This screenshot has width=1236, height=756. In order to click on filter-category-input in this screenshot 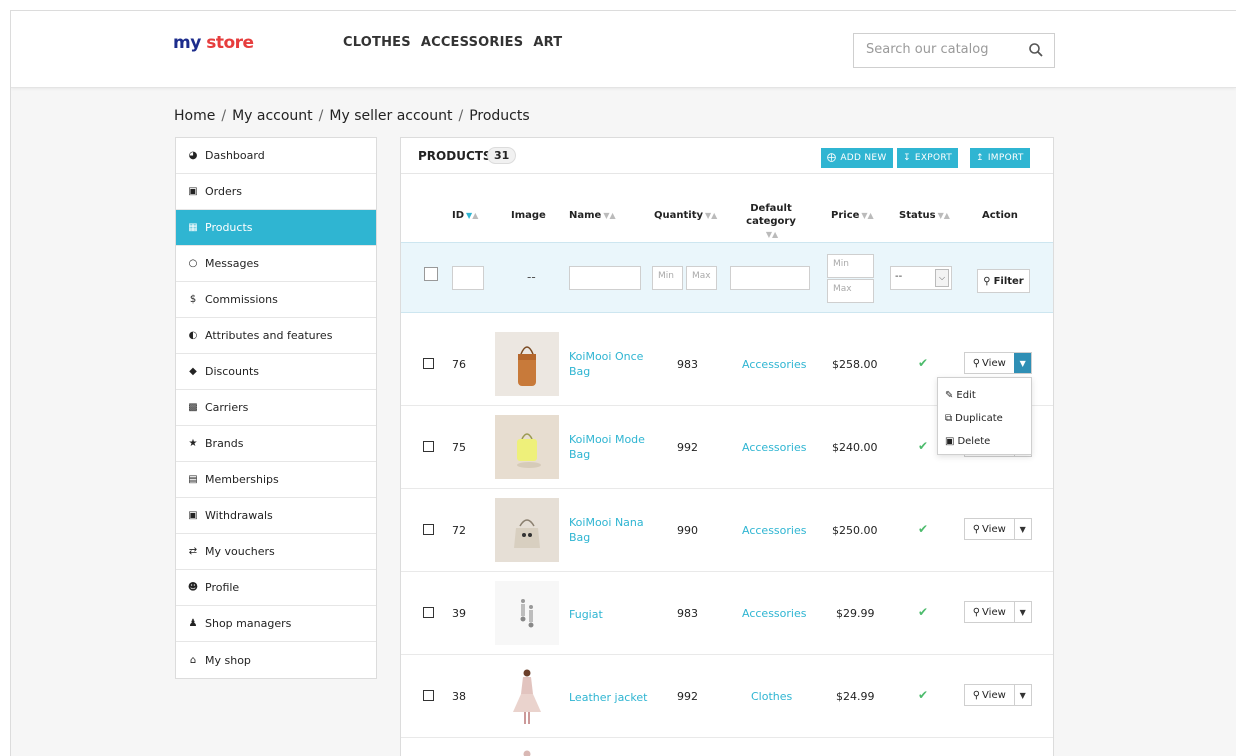, I will do `click(770, 278)`.